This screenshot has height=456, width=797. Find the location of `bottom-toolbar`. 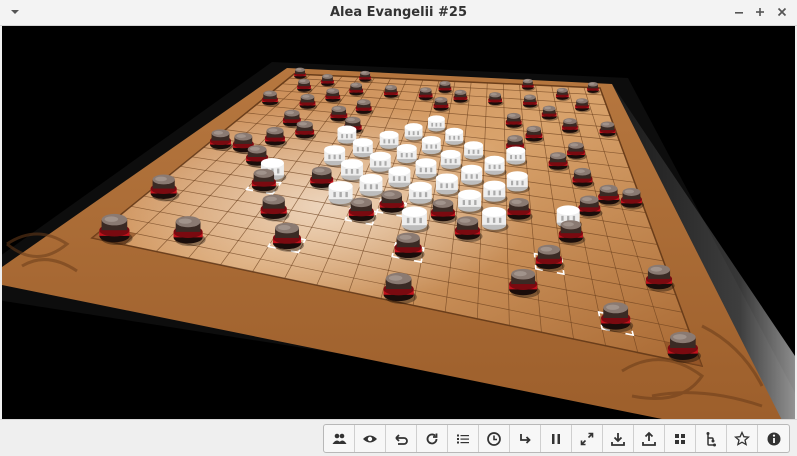

bottom-toolbar is located at coordinates (398, 437).